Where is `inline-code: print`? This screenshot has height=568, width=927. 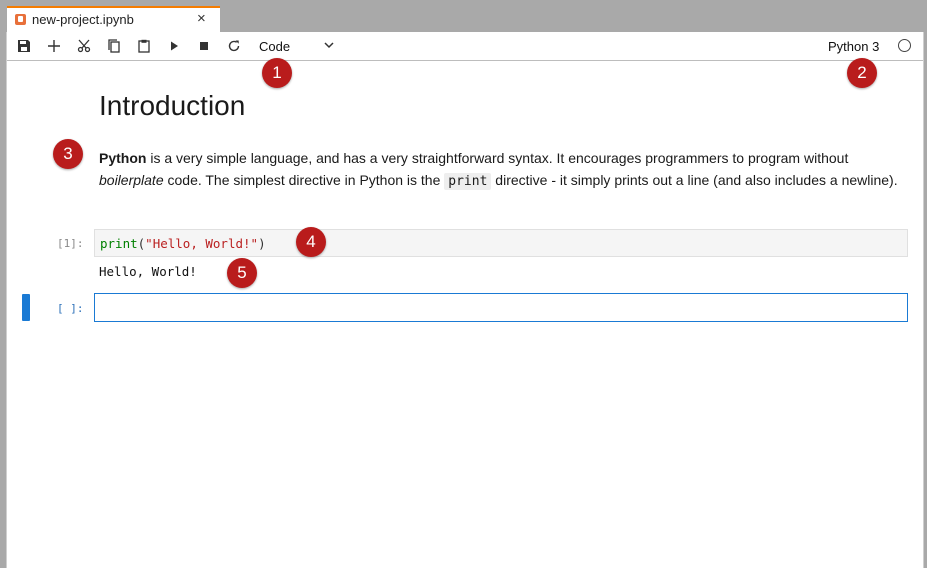 inline-code: print is located at coordinates (468, 181).